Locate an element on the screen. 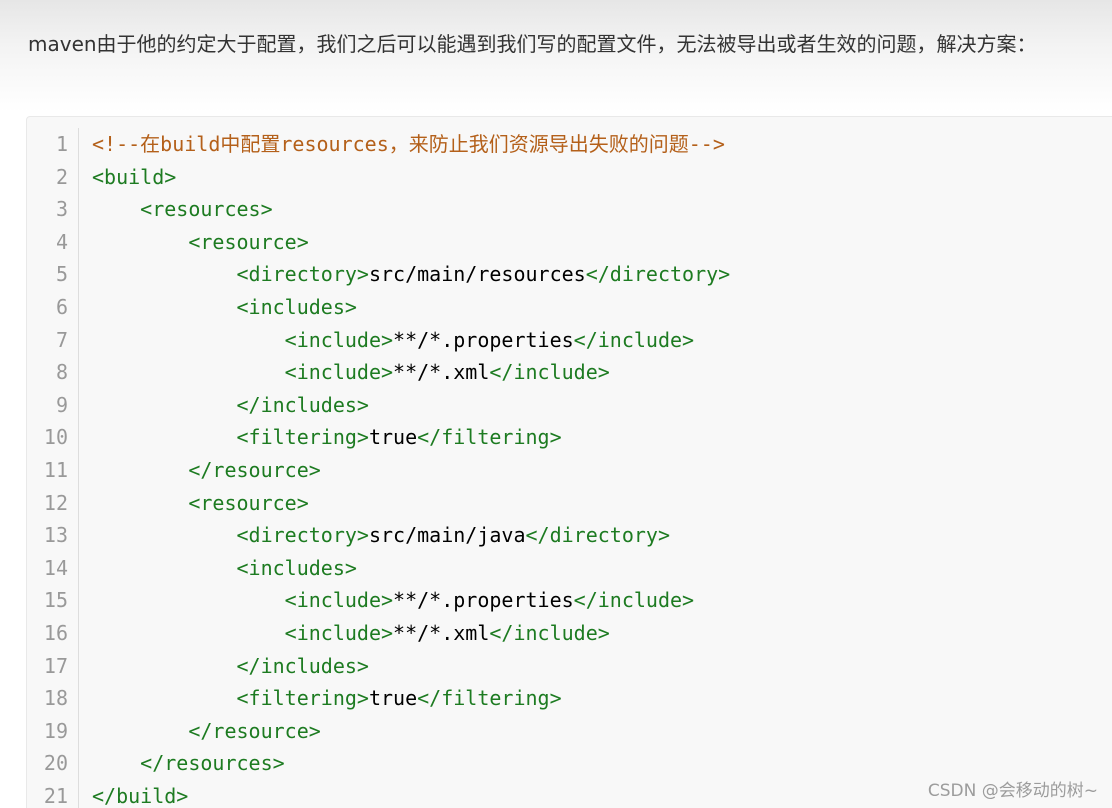  line-number: 11 is located at coordinates (55, 469).